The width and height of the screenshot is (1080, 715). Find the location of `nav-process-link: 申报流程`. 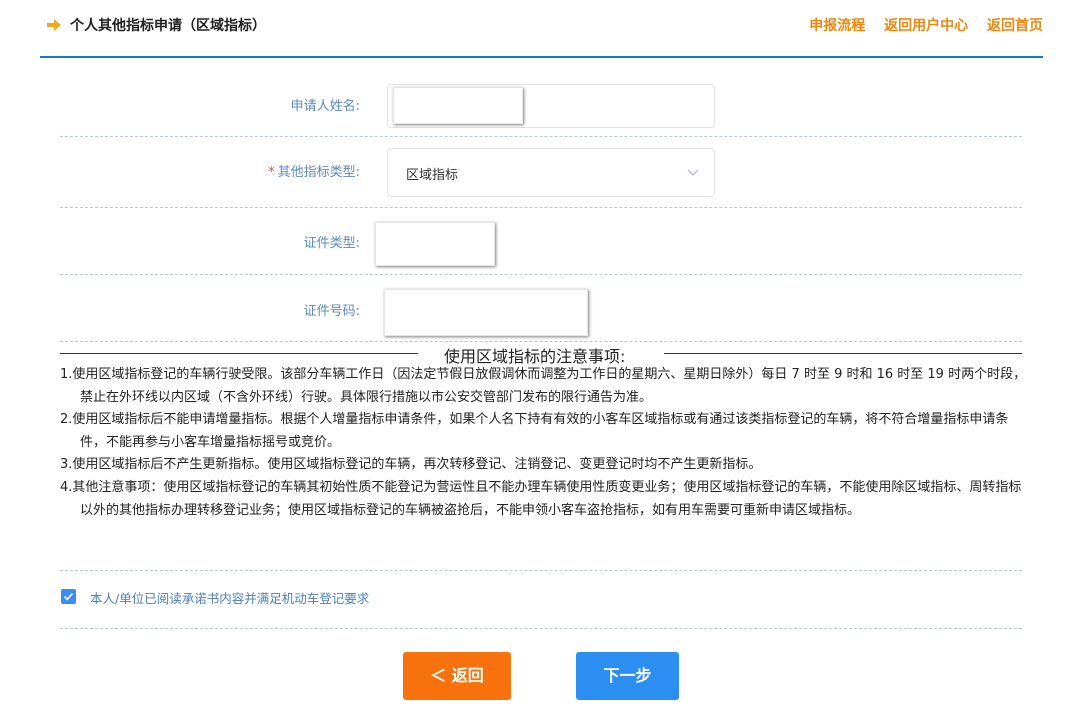

nav-process-link: 申报流程 is located at coordinates (837, 26).